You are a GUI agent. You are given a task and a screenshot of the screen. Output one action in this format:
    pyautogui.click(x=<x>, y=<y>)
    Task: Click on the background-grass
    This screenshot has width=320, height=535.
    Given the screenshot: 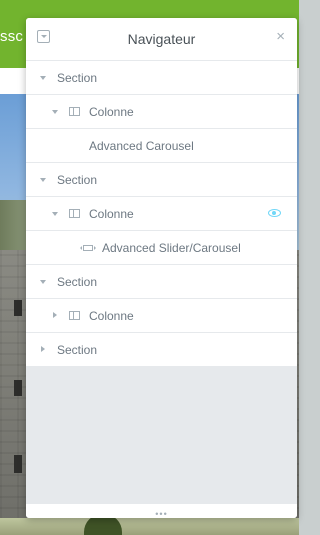 What is the action you would take?
    pyautogui.click(x=149, y=526)
    